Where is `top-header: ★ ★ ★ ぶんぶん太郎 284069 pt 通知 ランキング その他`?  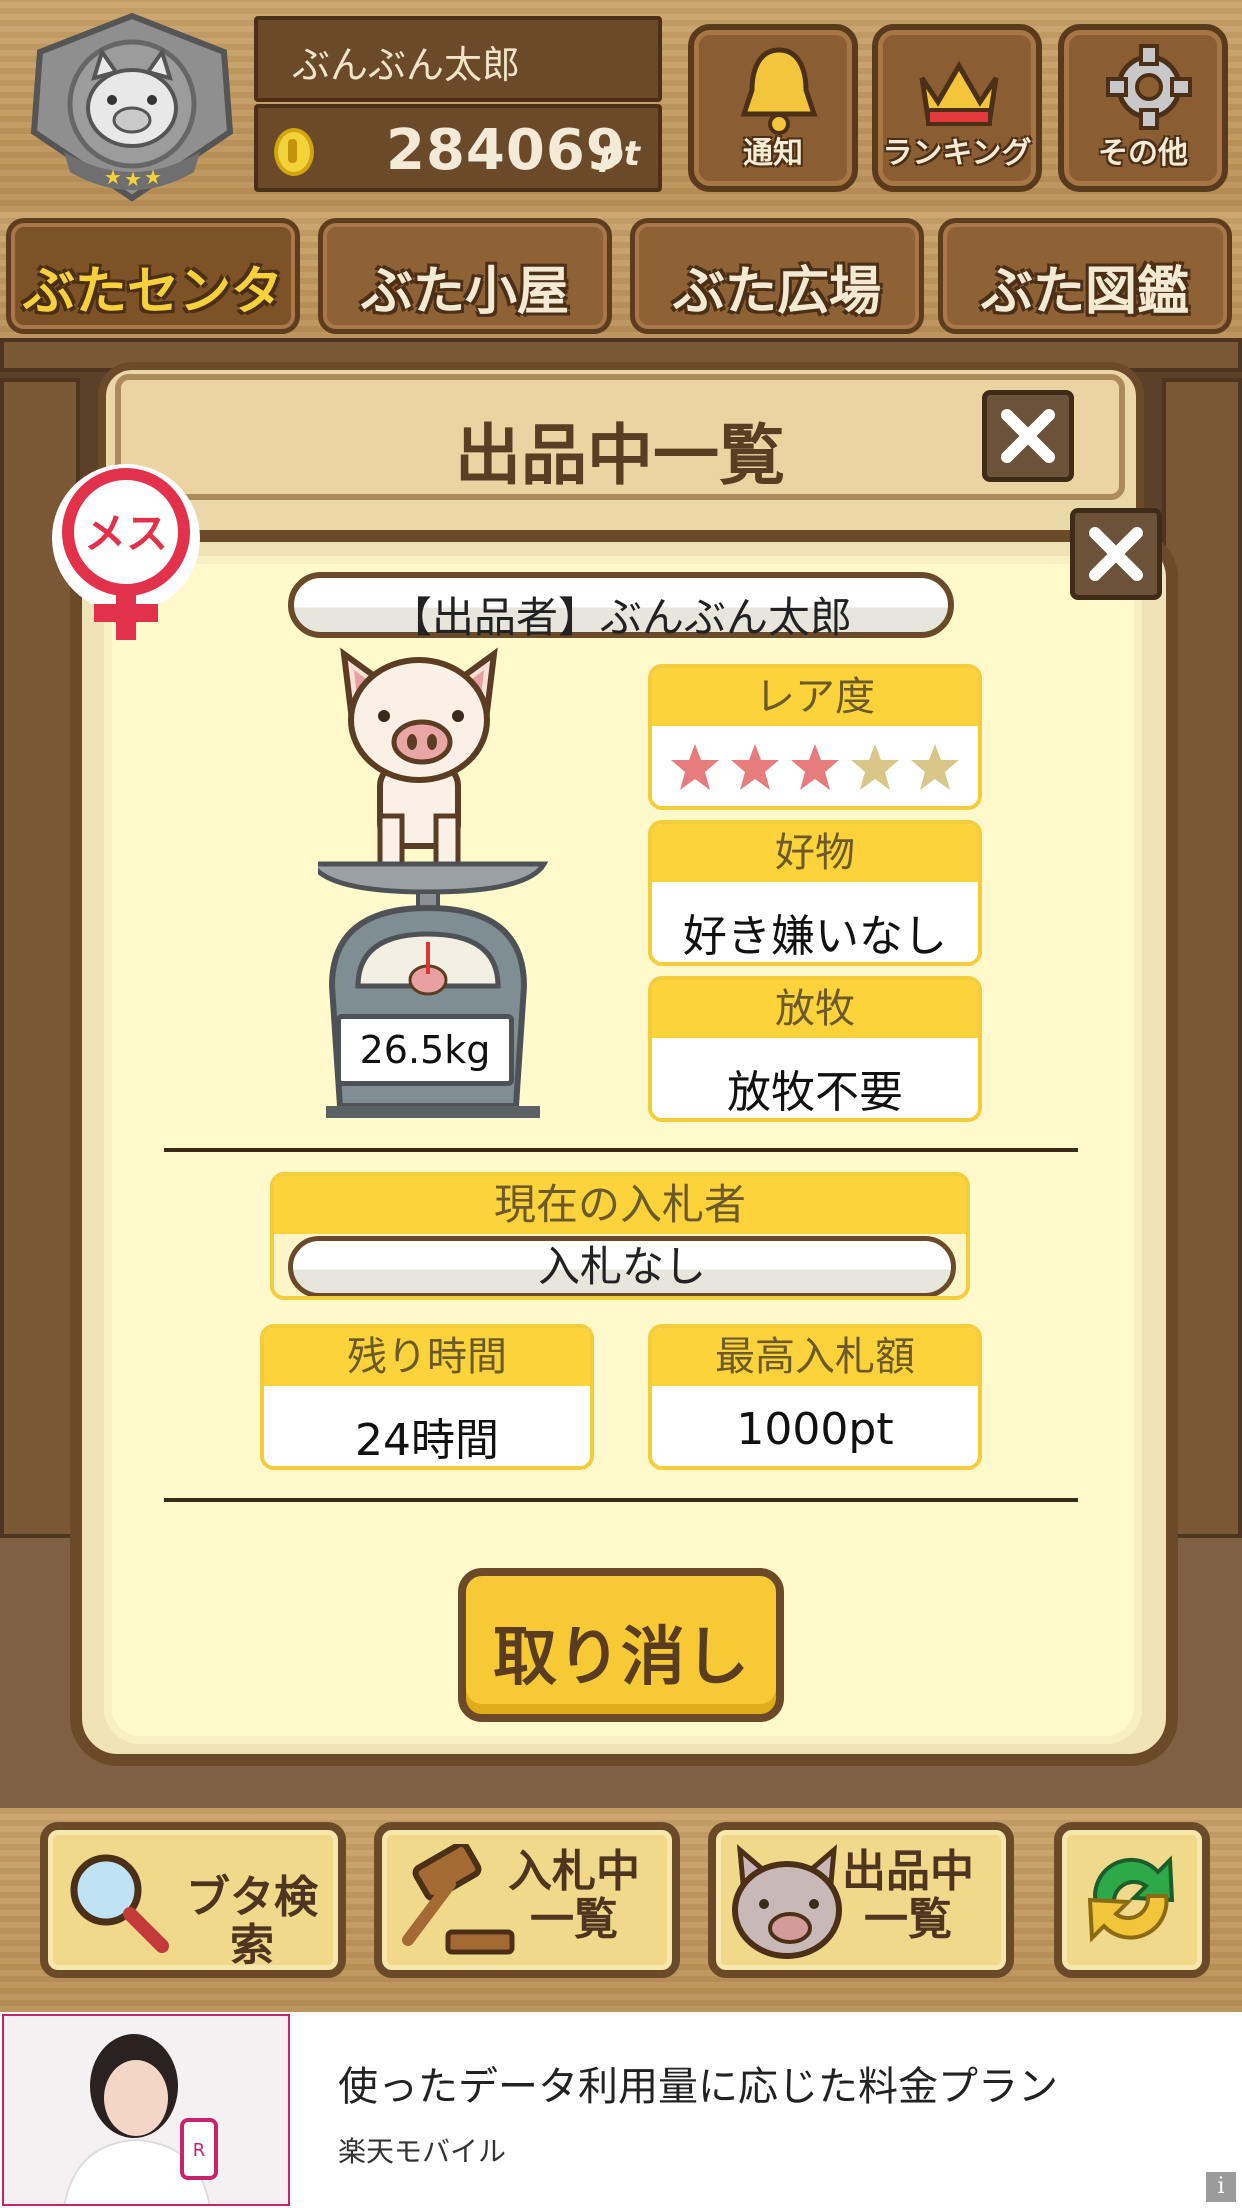 top-header: ★ ★ ★ ぶんぶん太郎 284069 pt 通知 ランキング その他 is located at coordinates (621, 106).